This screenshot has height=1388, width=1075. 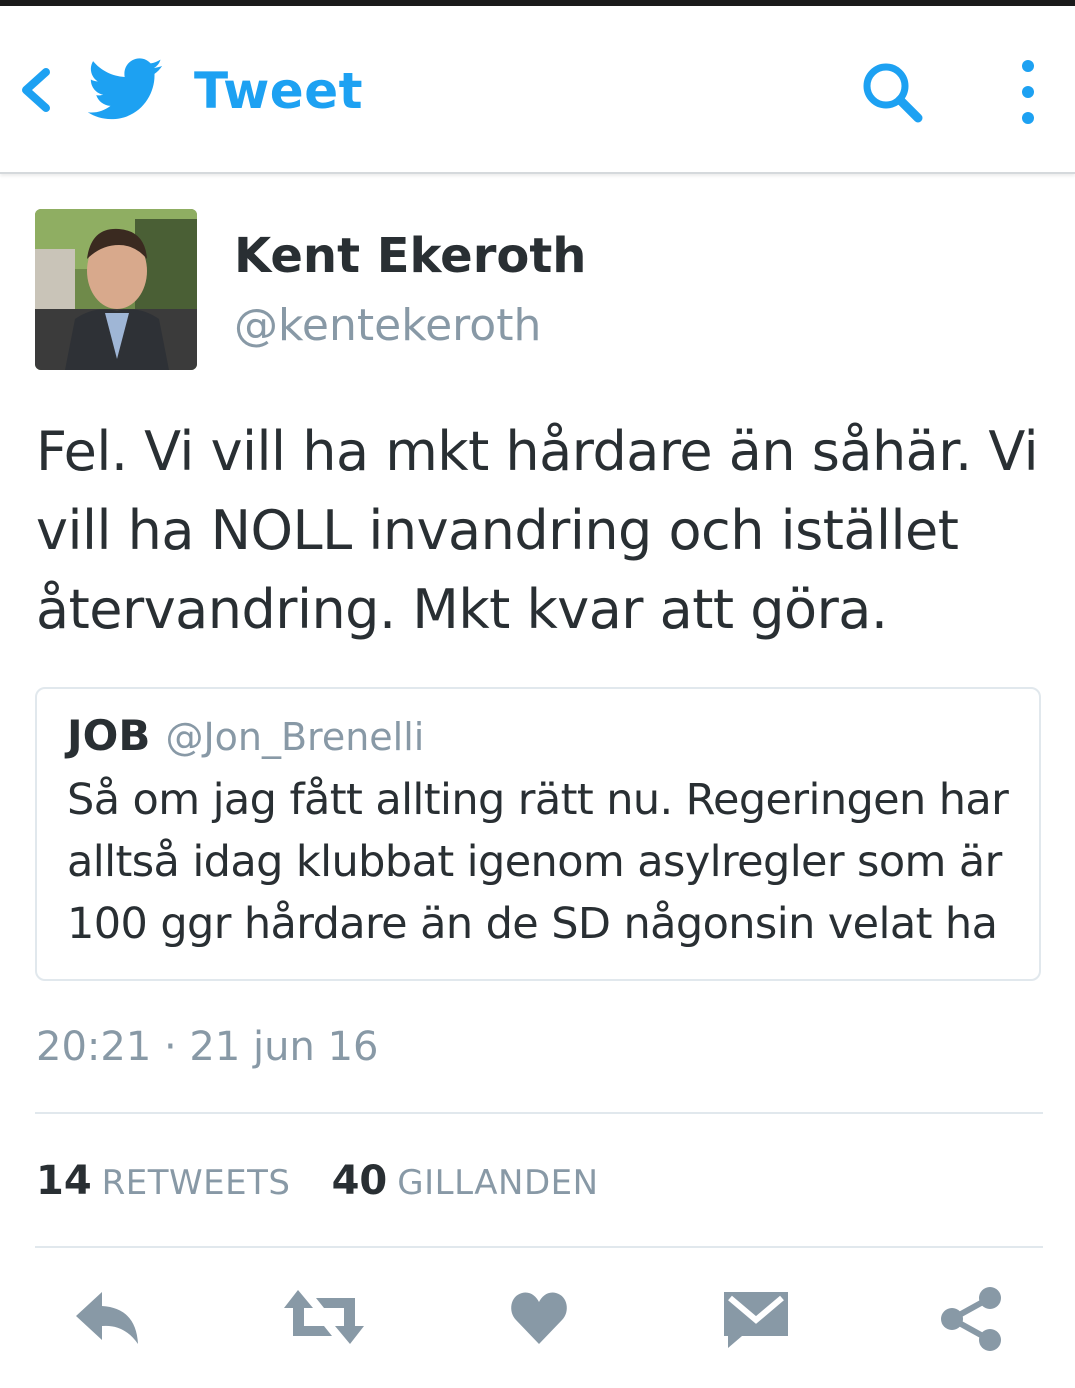 What do you see at coordinates (1028, 94) in the screenshot?
I see `overflow-menu-icon` at bounding box center [1028, 94].